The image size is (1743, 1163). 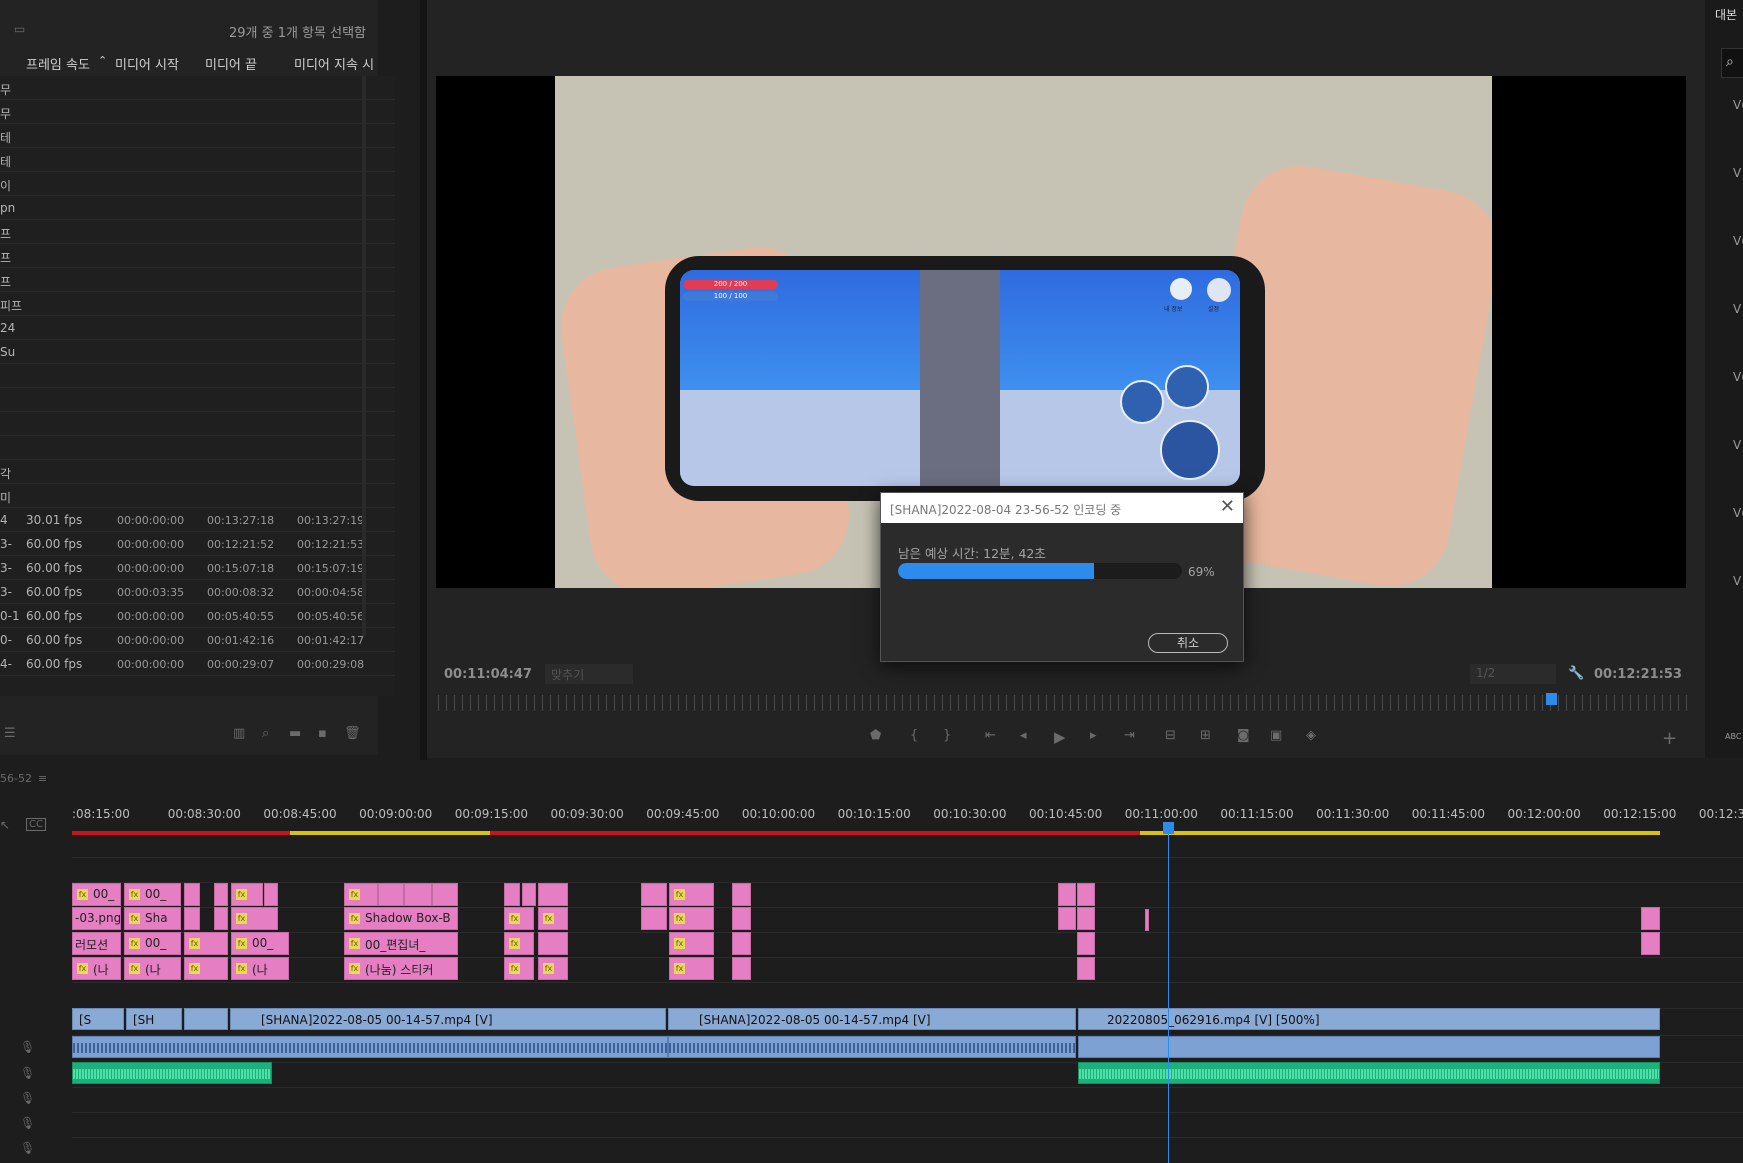 I want to click on sequence-tab: 56-52, so click(x=16, y=778).